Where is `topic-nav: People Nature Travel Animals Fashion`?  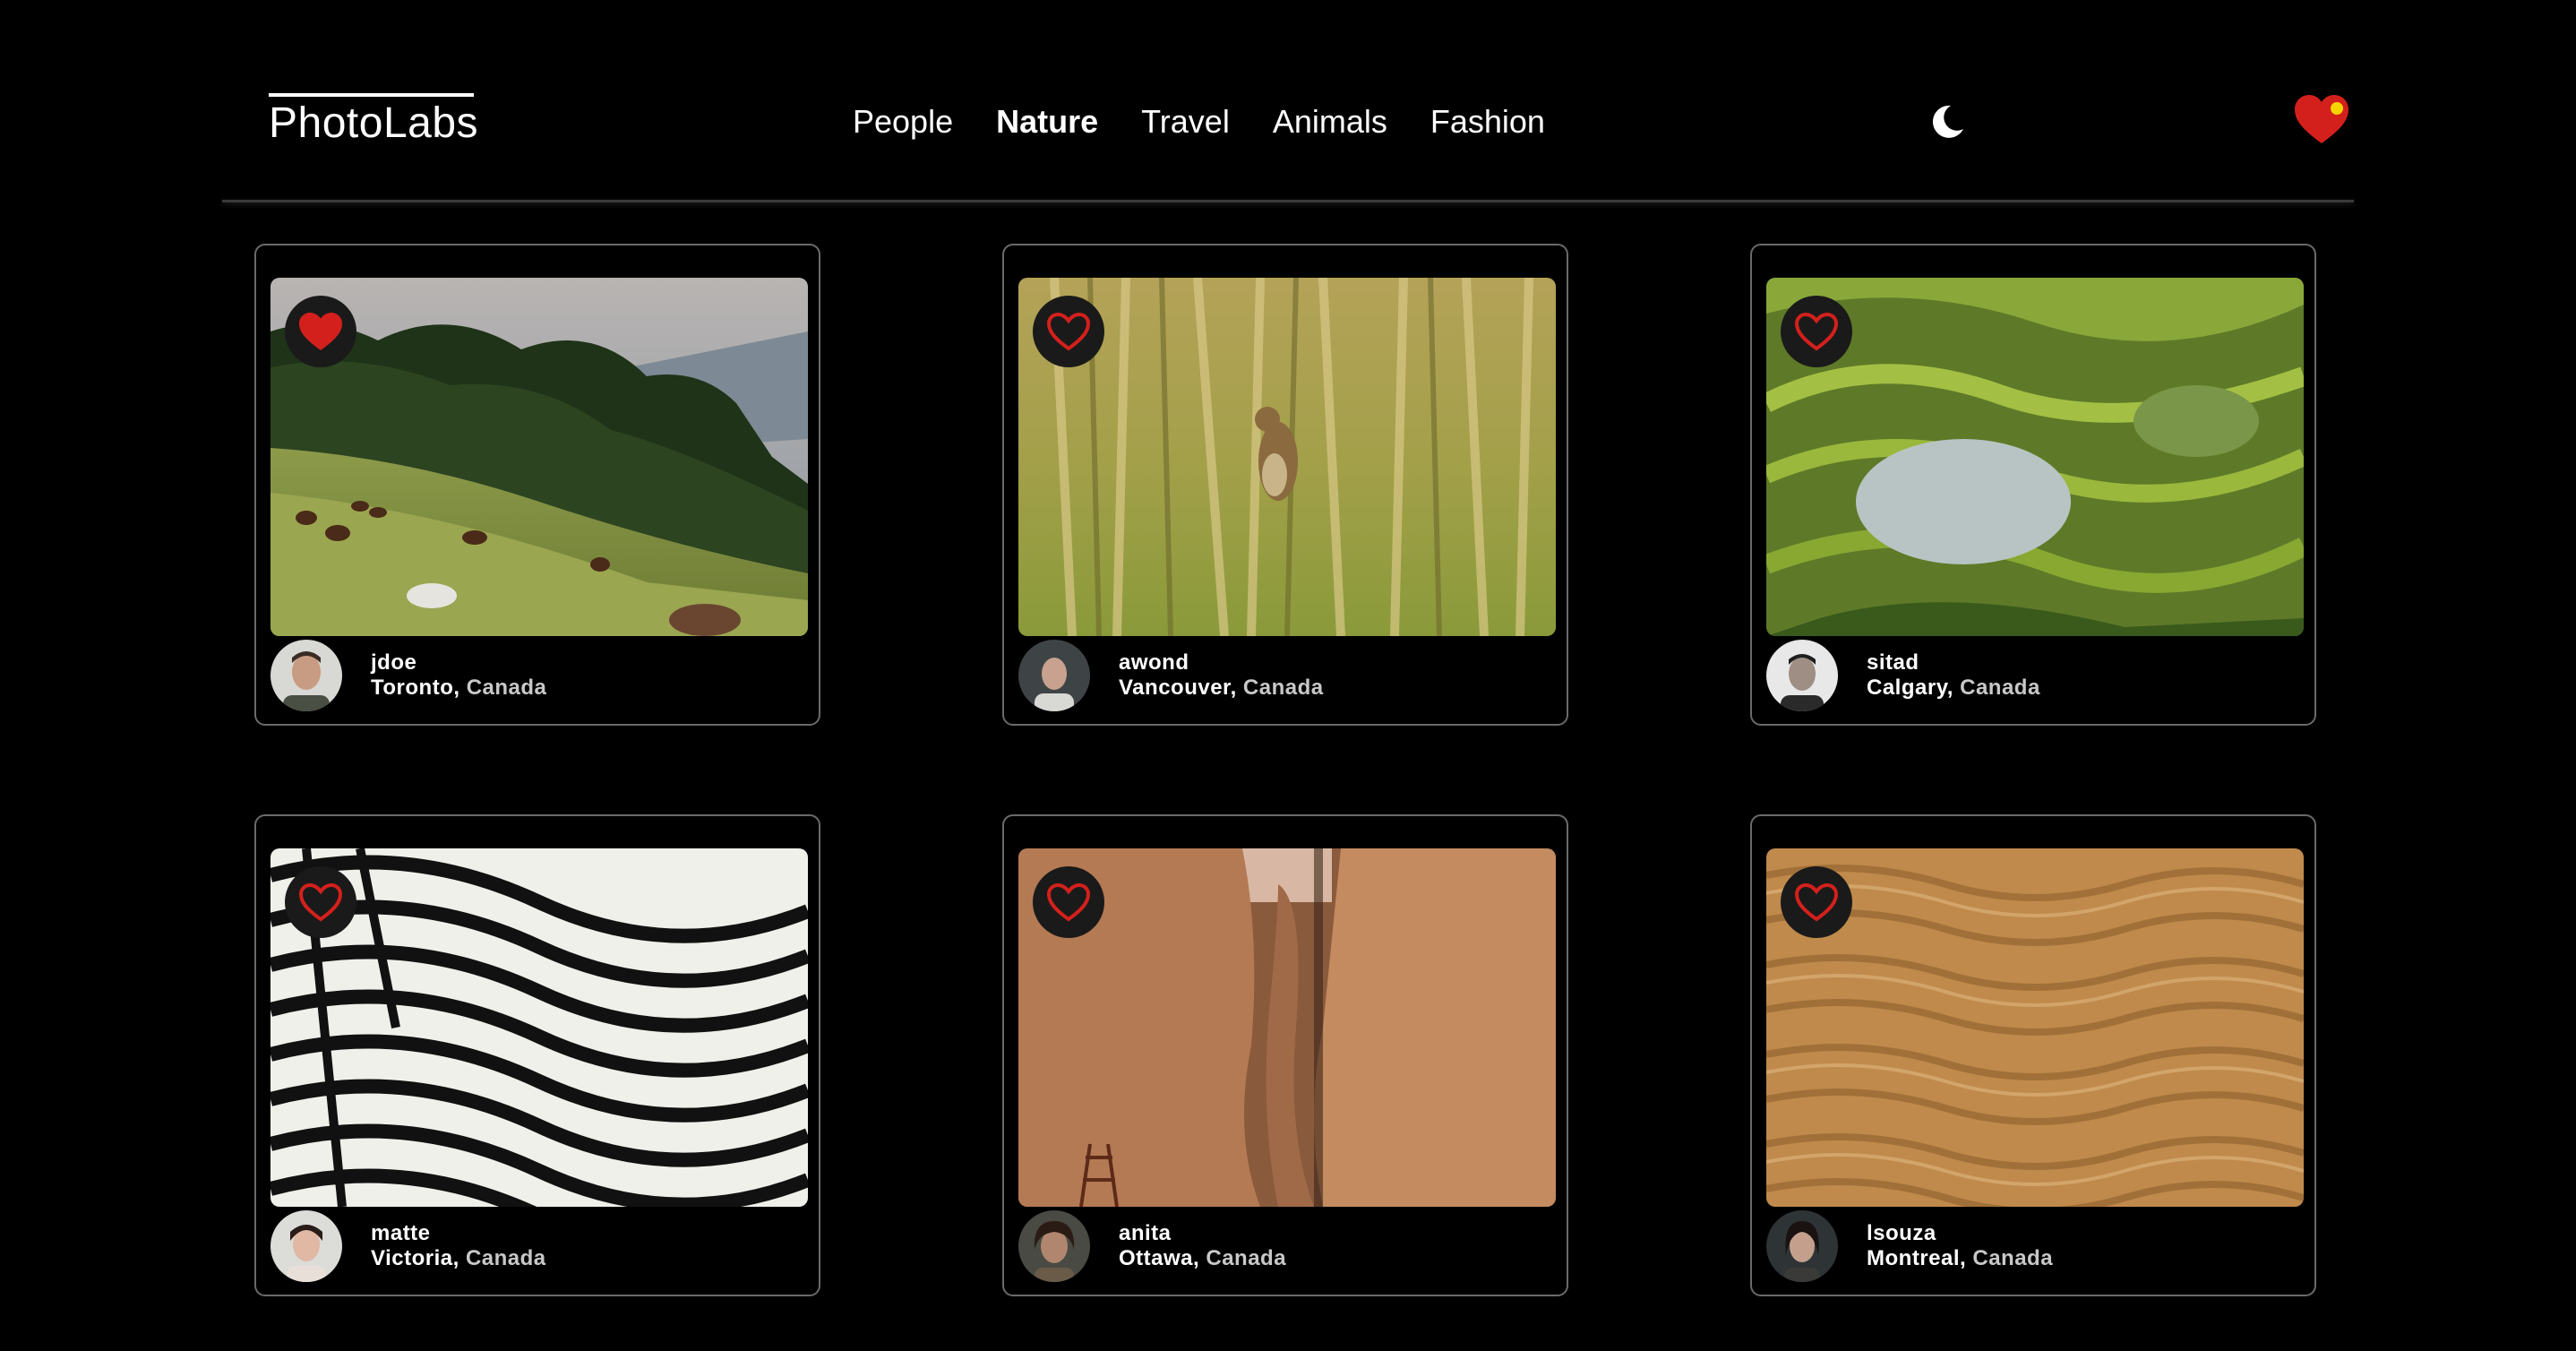
topic-nav: People Nature Travel Animals Fashion is located at coordinates (1199, 122).